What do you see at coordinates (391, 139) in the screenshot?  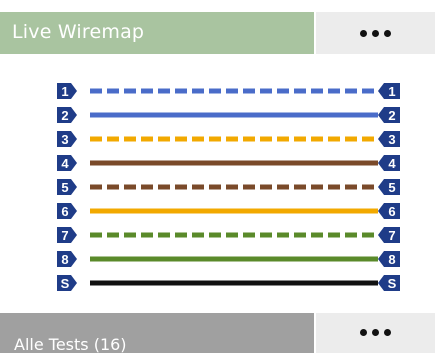 I see `right-pin-label: 3` at bounding box center [391, 139].